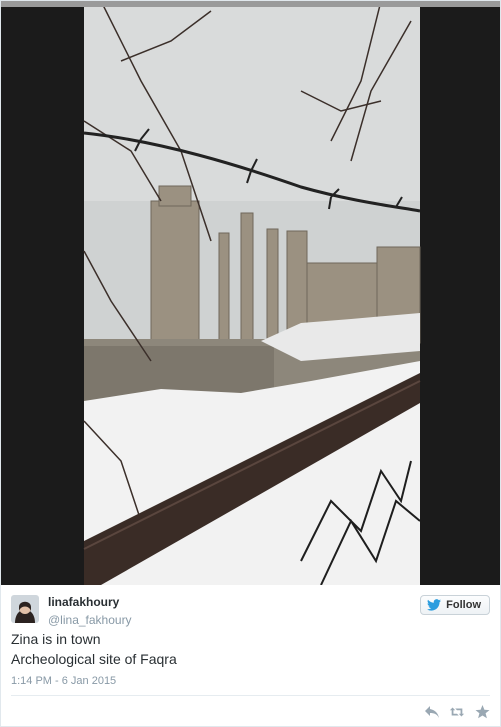 The width and height of the screenshot is (501, 727). What do you see at coordinates (434, 605) in the screenshot?
I see `twitter-bird-icon` at bounding box center [434, 605].